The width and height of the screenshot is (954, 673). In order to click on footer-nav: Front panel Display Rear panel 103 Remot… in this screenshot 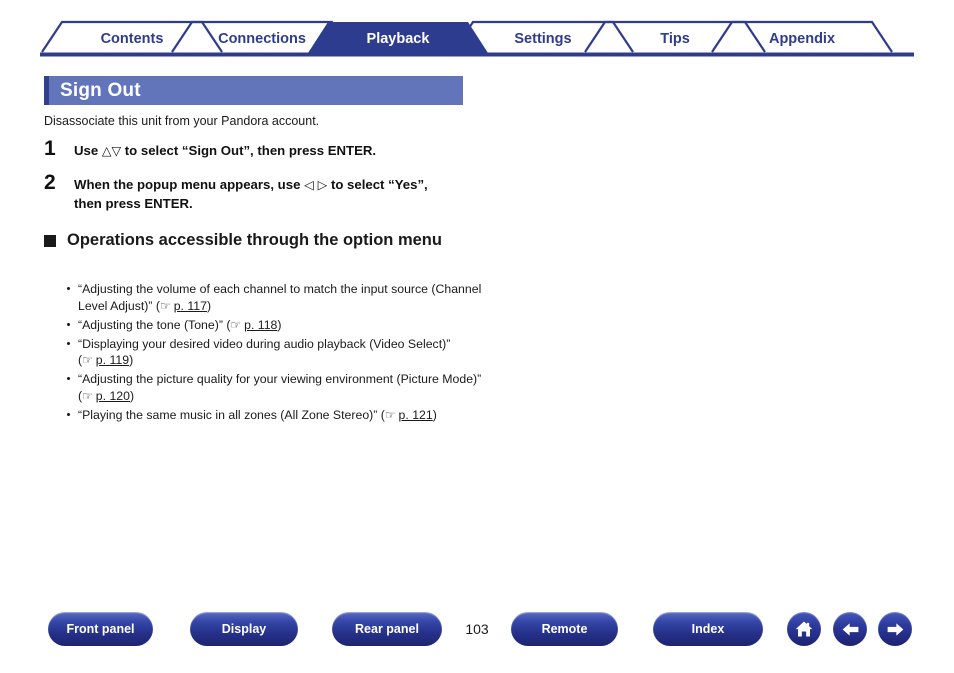, I will do `click(477, 641)`.